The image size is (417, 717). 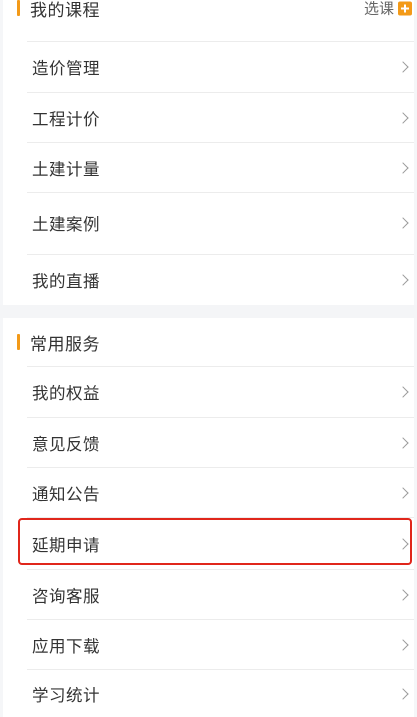 I want to click on list-item-my-benefits: 我的权益, so click(x=220, y=391).